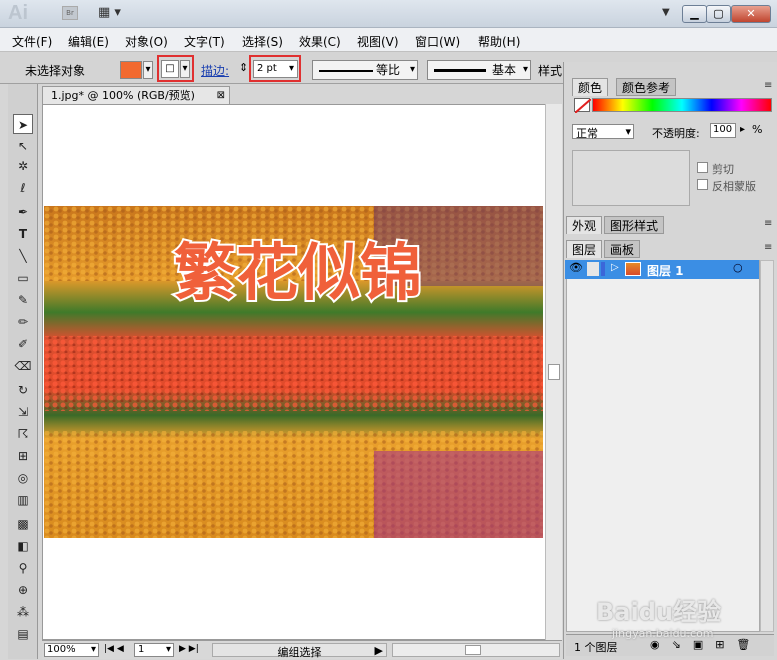 The width and height of the screenshot is (777, 660). What do you see at coordinates (23, 568) in the screenshot?
I see `eyedropper-tool-icon: ⚲` at bounding box center [23, 568].